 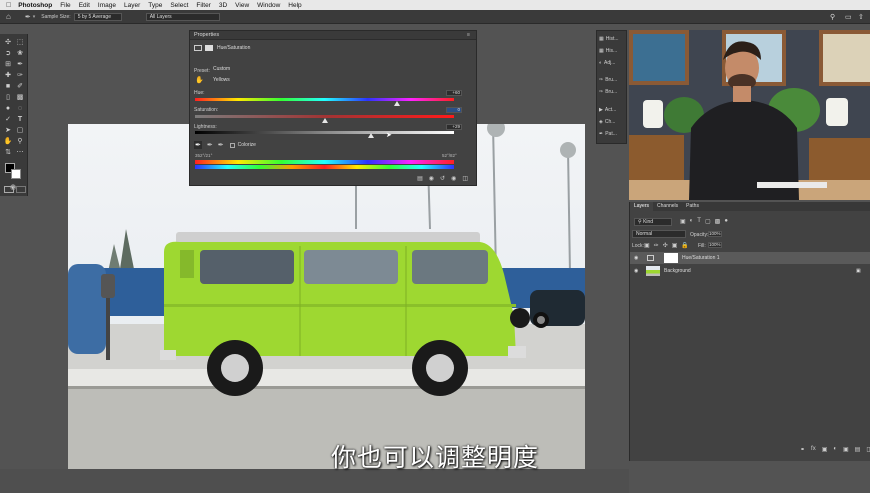 What do you see at coordinates (132, 5) in the screenshot?
I see `menu-layer: Layer` at bounding box center [132, 5].